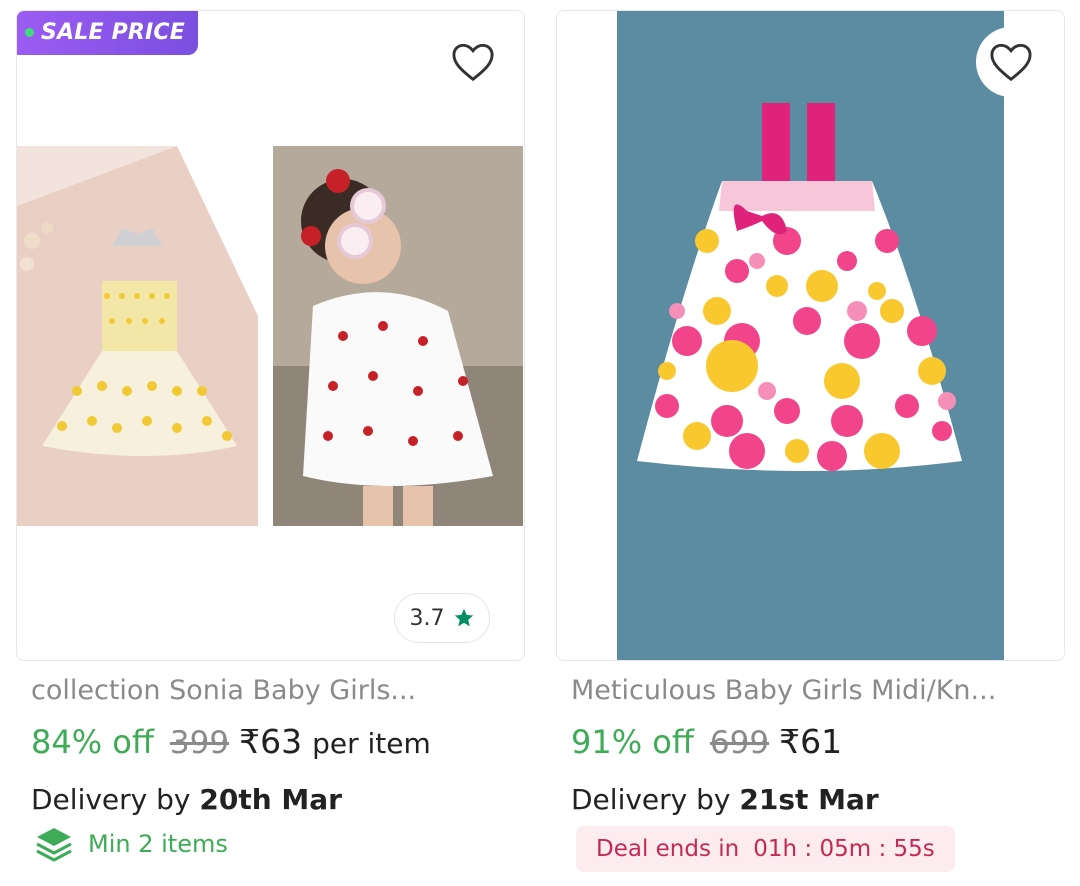 This screenshot has height=886, width=1080. Describe the element at coordinates (668, 849) in the screenshot. I see `deal-label: Deal ends in` at that location.